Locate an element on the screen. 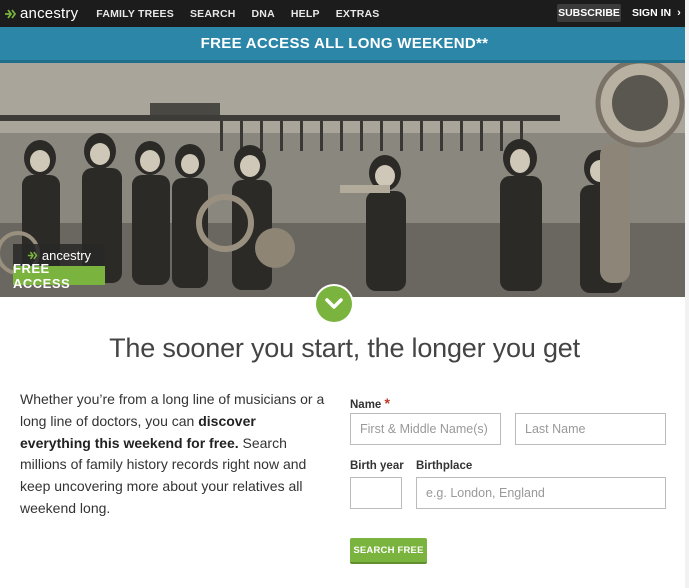 This screenshot has width=689, height=588. signin-label: SIGN IN is located at coordinates (652, 13).